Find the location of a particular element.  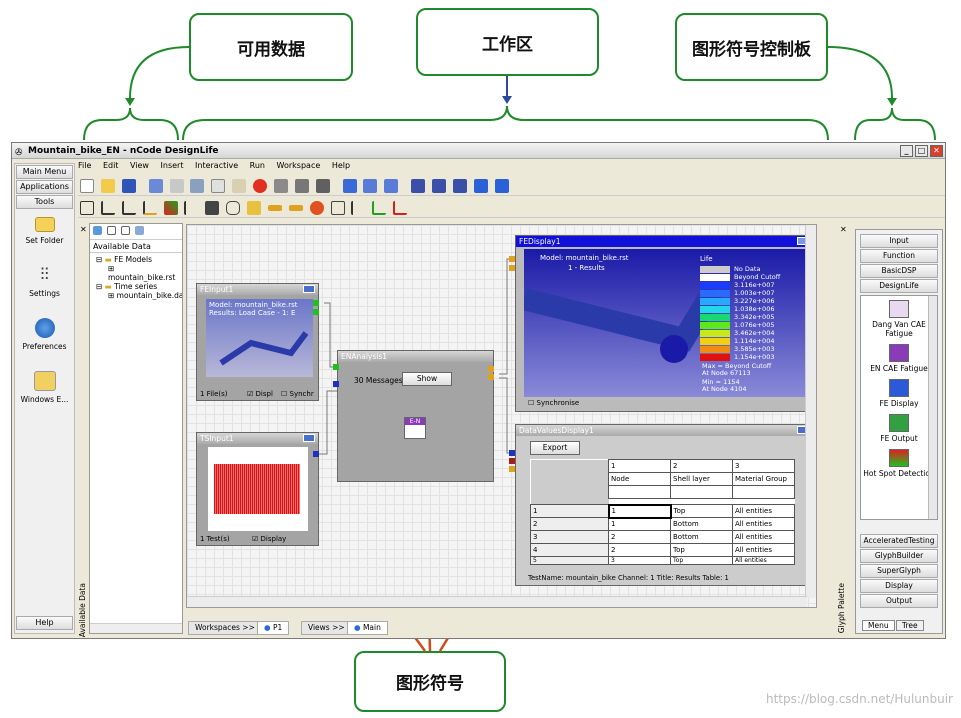

palette-category-display: Display is located at coordinates (899, 586).